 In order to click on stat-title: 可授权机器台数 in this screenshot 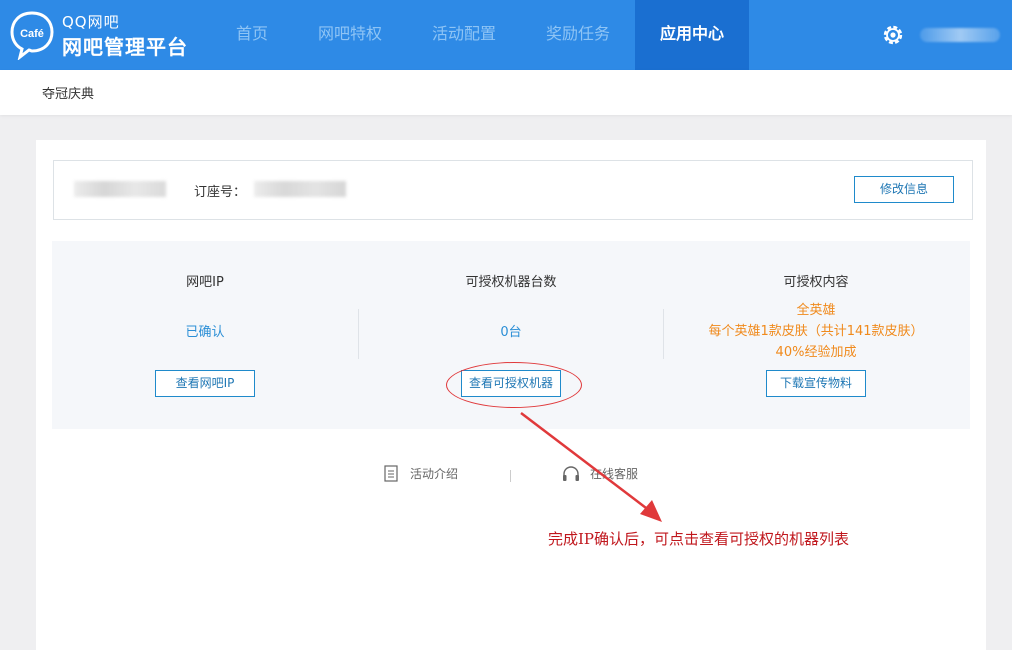, I will do `click(511, 282)`.